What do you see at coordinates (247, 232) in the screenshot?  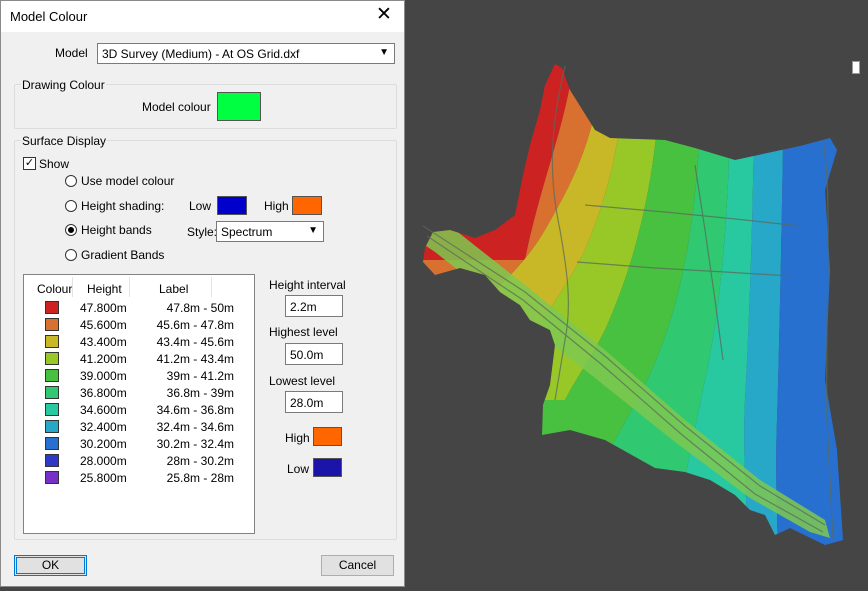 I see `style-select-value: Spectrum` at bounding box center [247, 232].